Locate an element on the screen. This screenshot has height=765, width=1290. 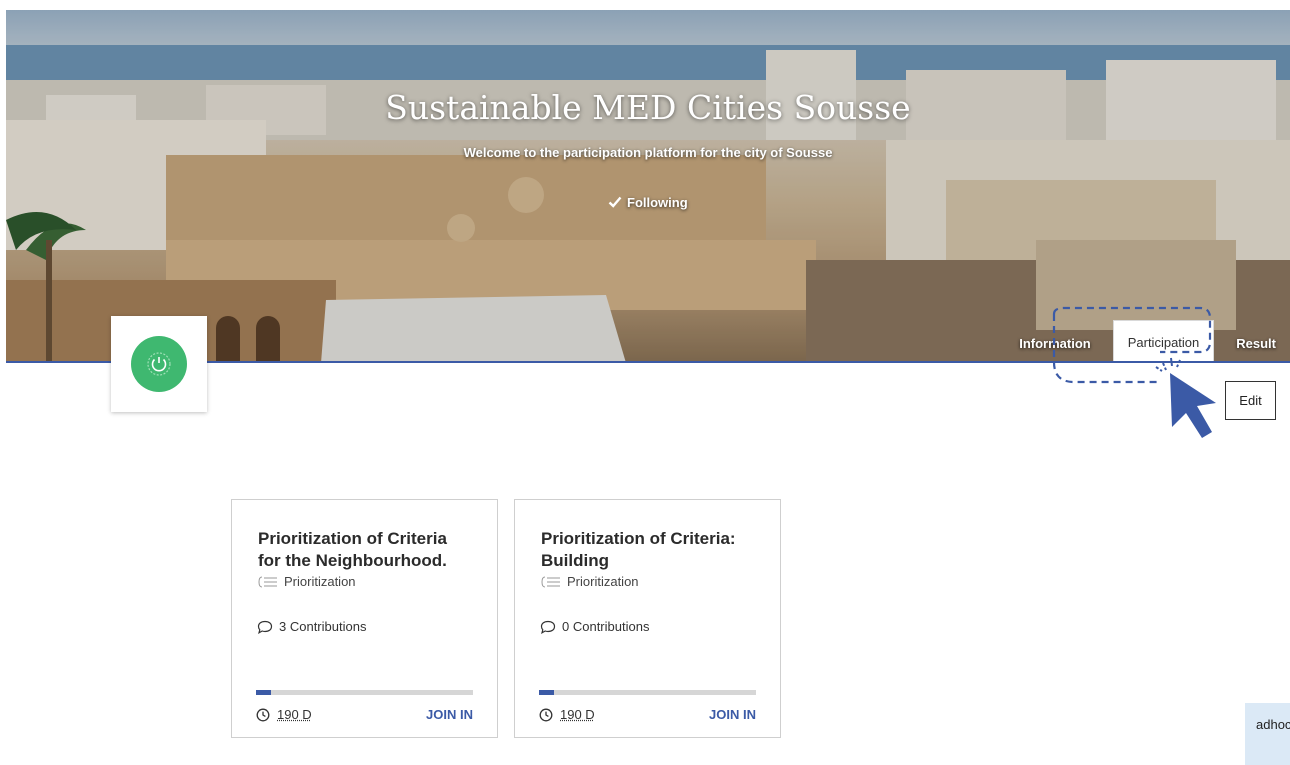
check-icon is located at coordinates (615, 202).